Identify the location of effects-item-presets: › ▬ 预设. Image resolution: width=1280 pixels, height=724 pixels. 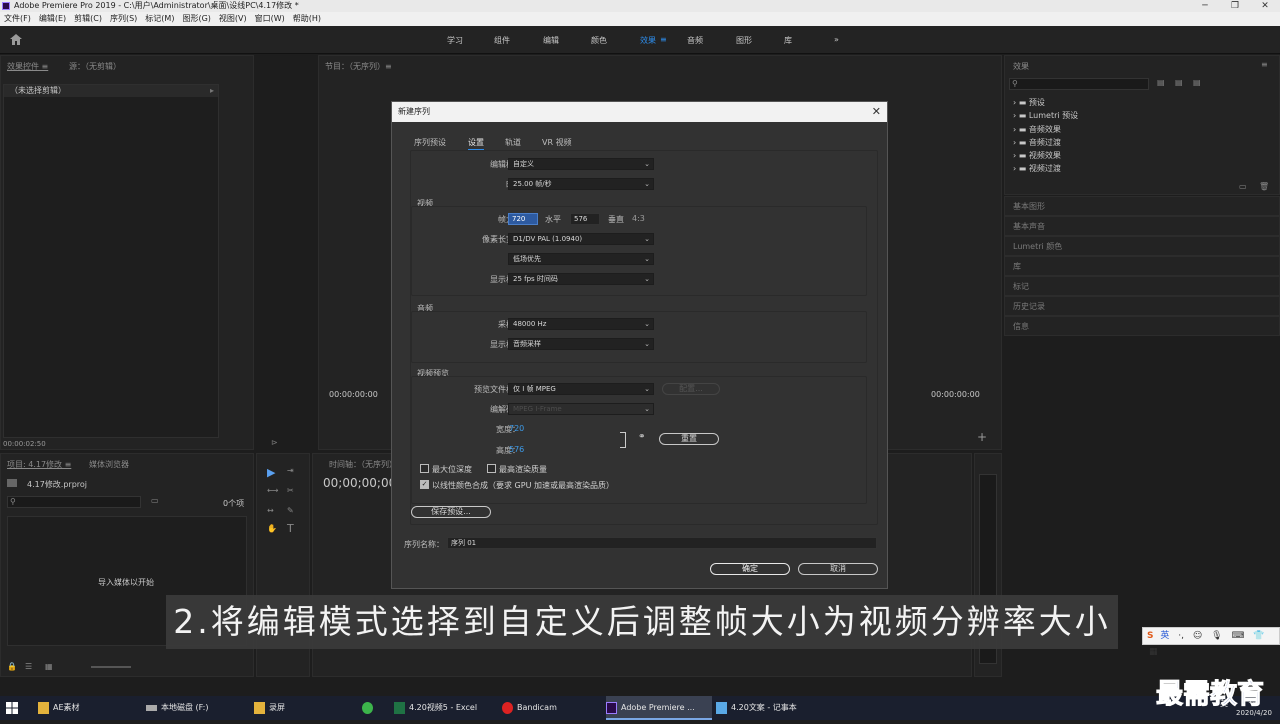
(1045, 102).